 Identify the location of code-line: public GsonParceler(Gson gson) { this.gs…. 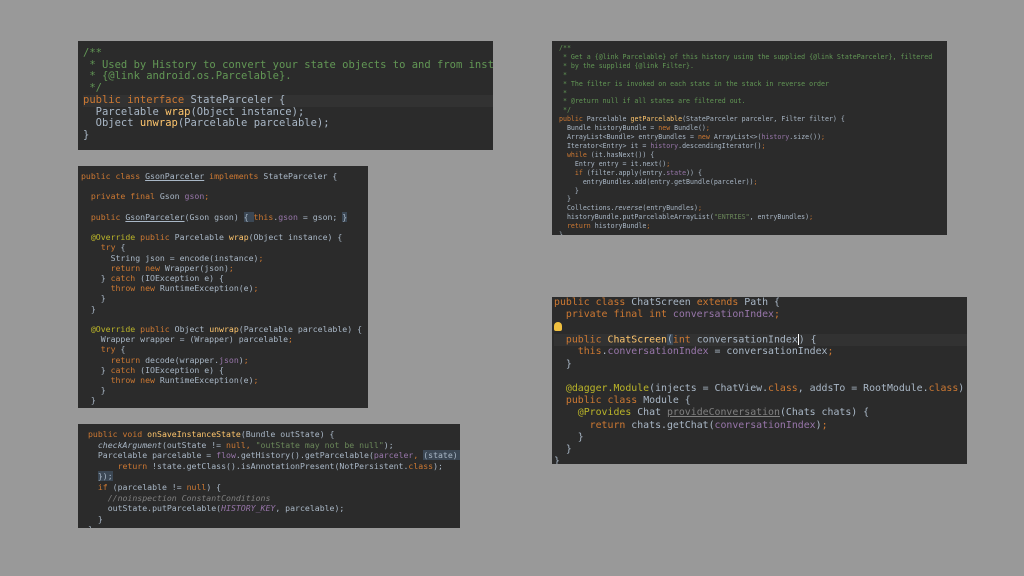
(214, 216).